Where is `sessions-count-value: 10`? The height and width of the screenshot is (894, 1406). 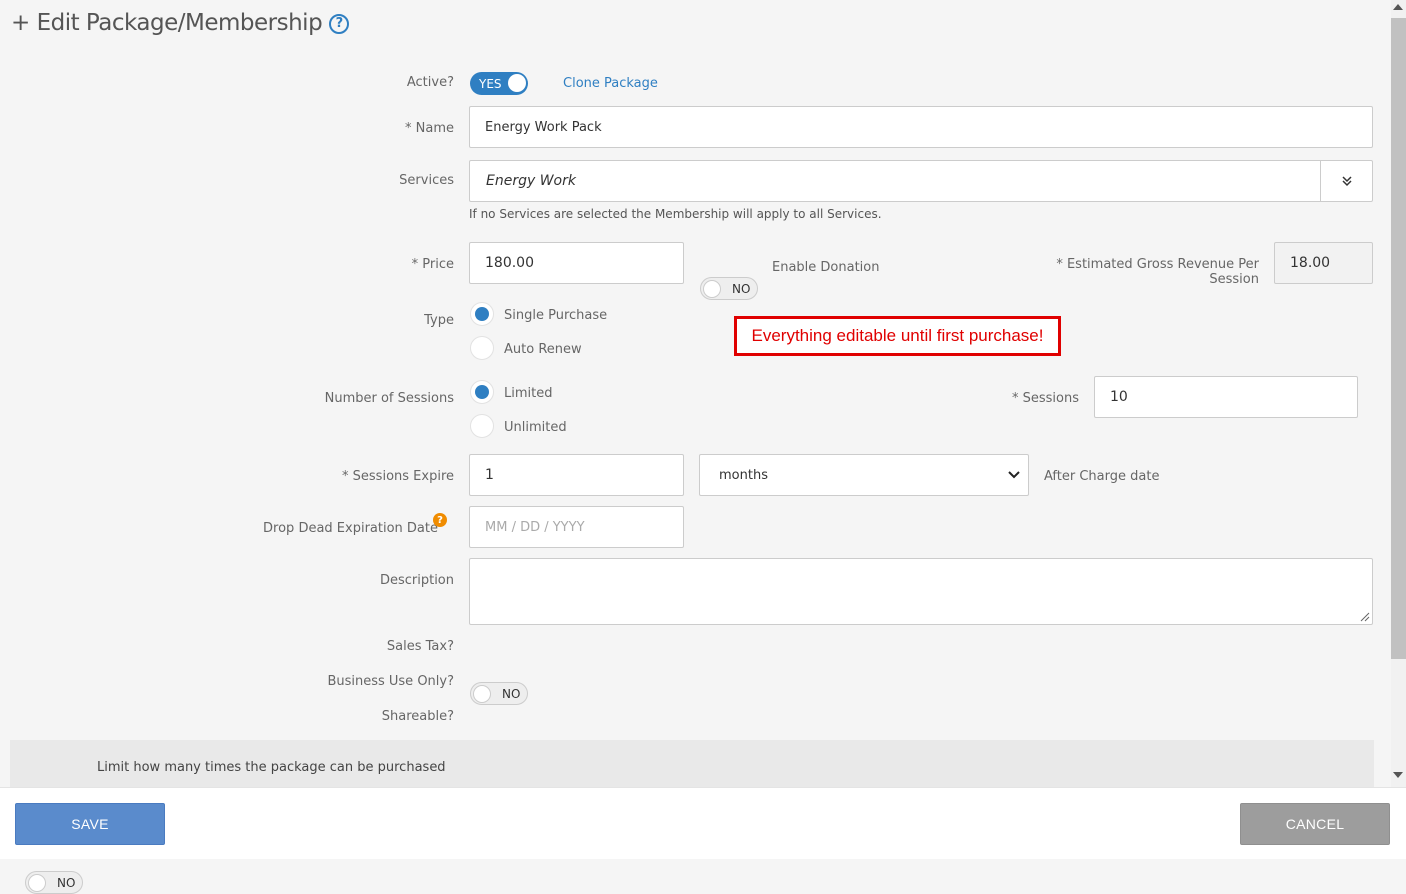 sessions-count-value: 10 is located at coordinates (1119, 397).